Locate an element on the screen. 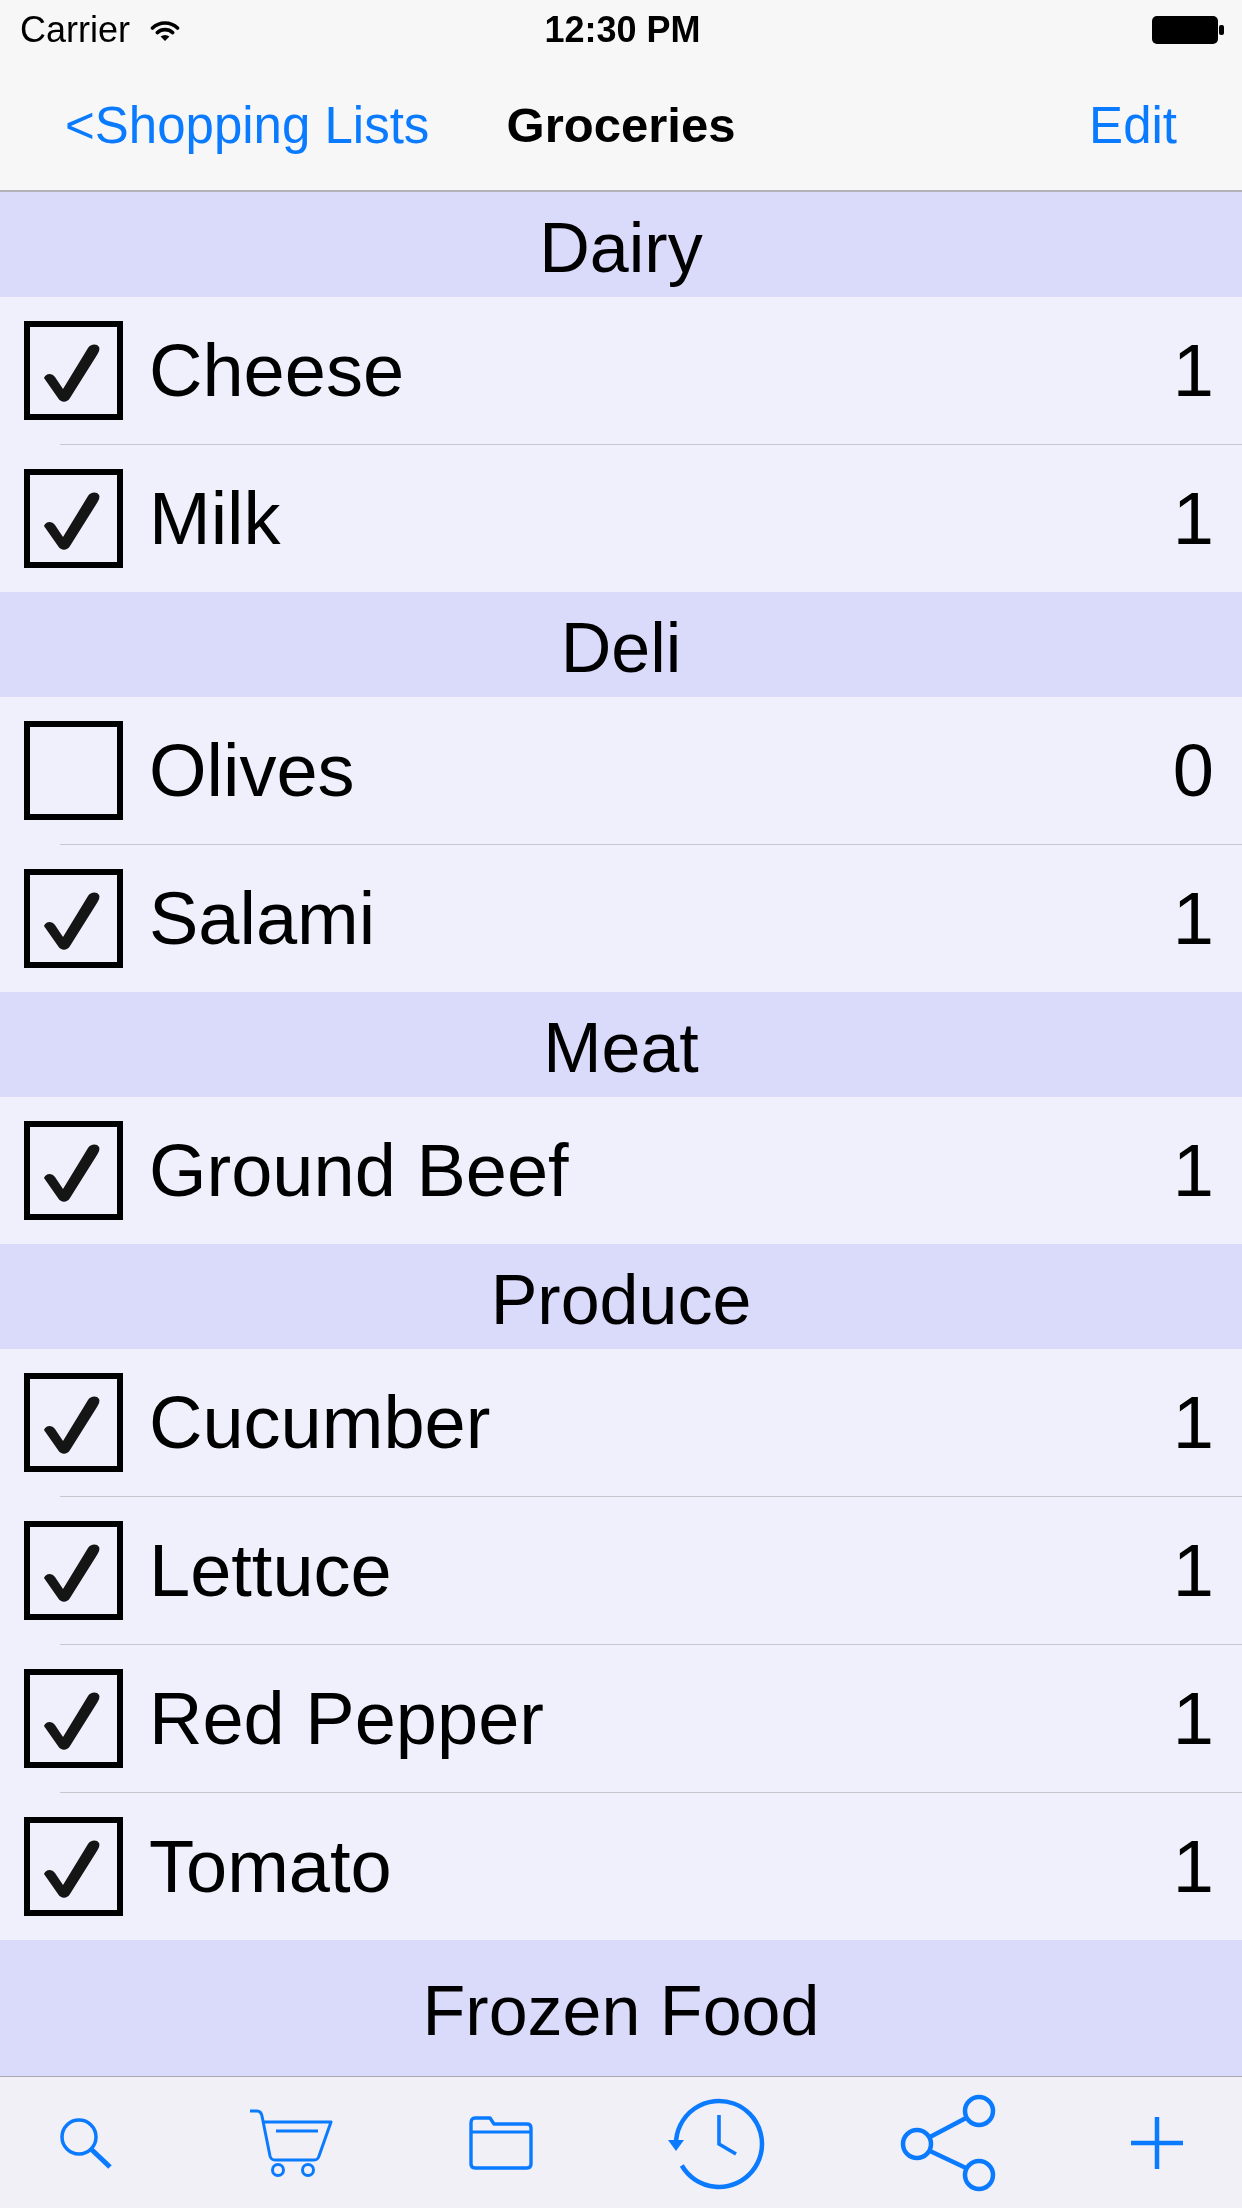 The height and width of the screenshot is (2208, 1242). item-name: Salami is located at coordinates (263, 918).